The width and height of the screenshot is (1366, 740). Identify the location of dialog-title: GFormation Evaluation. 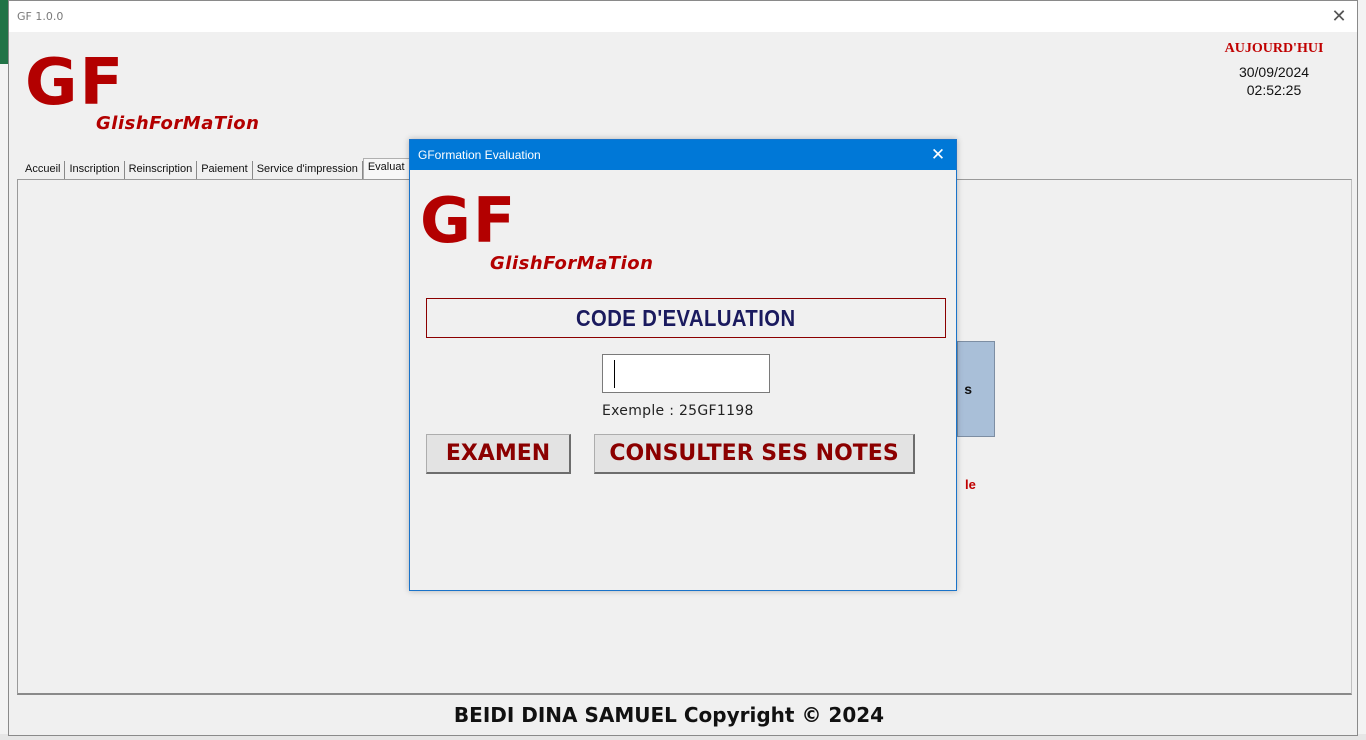
(479, 155).